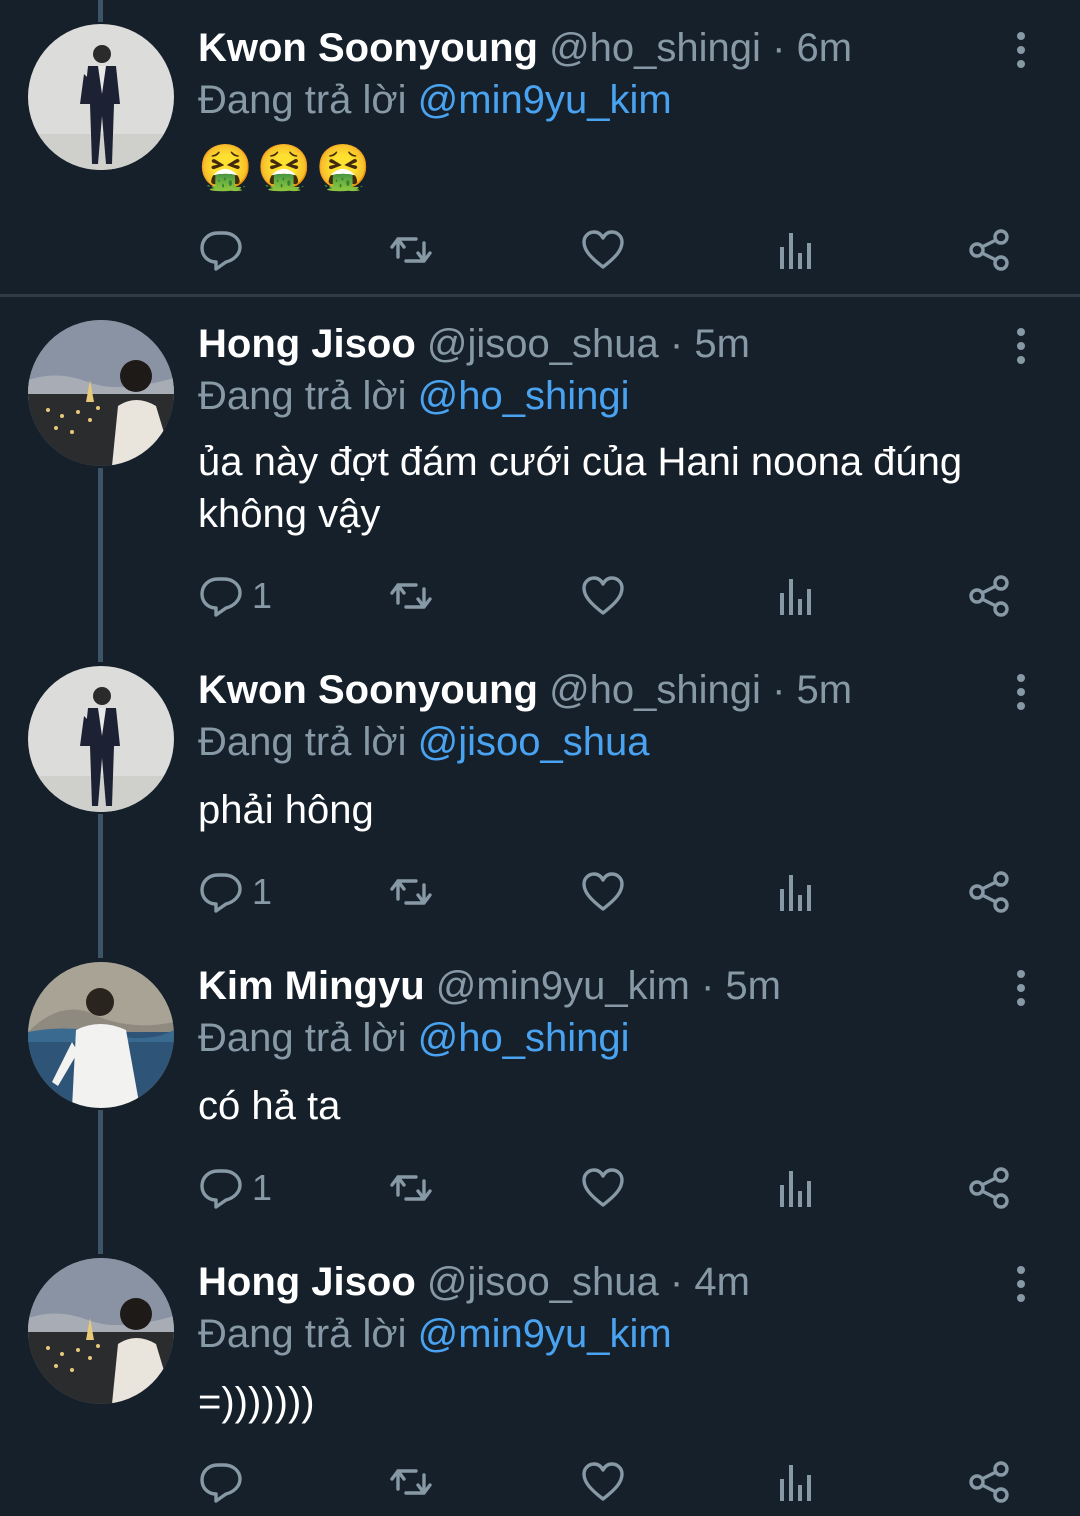 This screenshot has height=1516, width=1080. I want to click on mention-link: @jisoo_shua, so click(534, 742).